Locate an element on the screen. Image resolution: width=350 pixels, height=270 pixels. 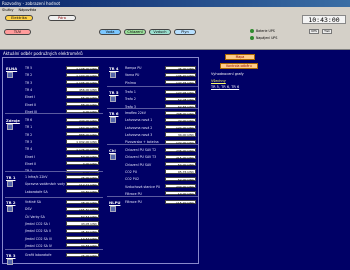
mini-button-ups: UPS is located at coordinates (314, 31).